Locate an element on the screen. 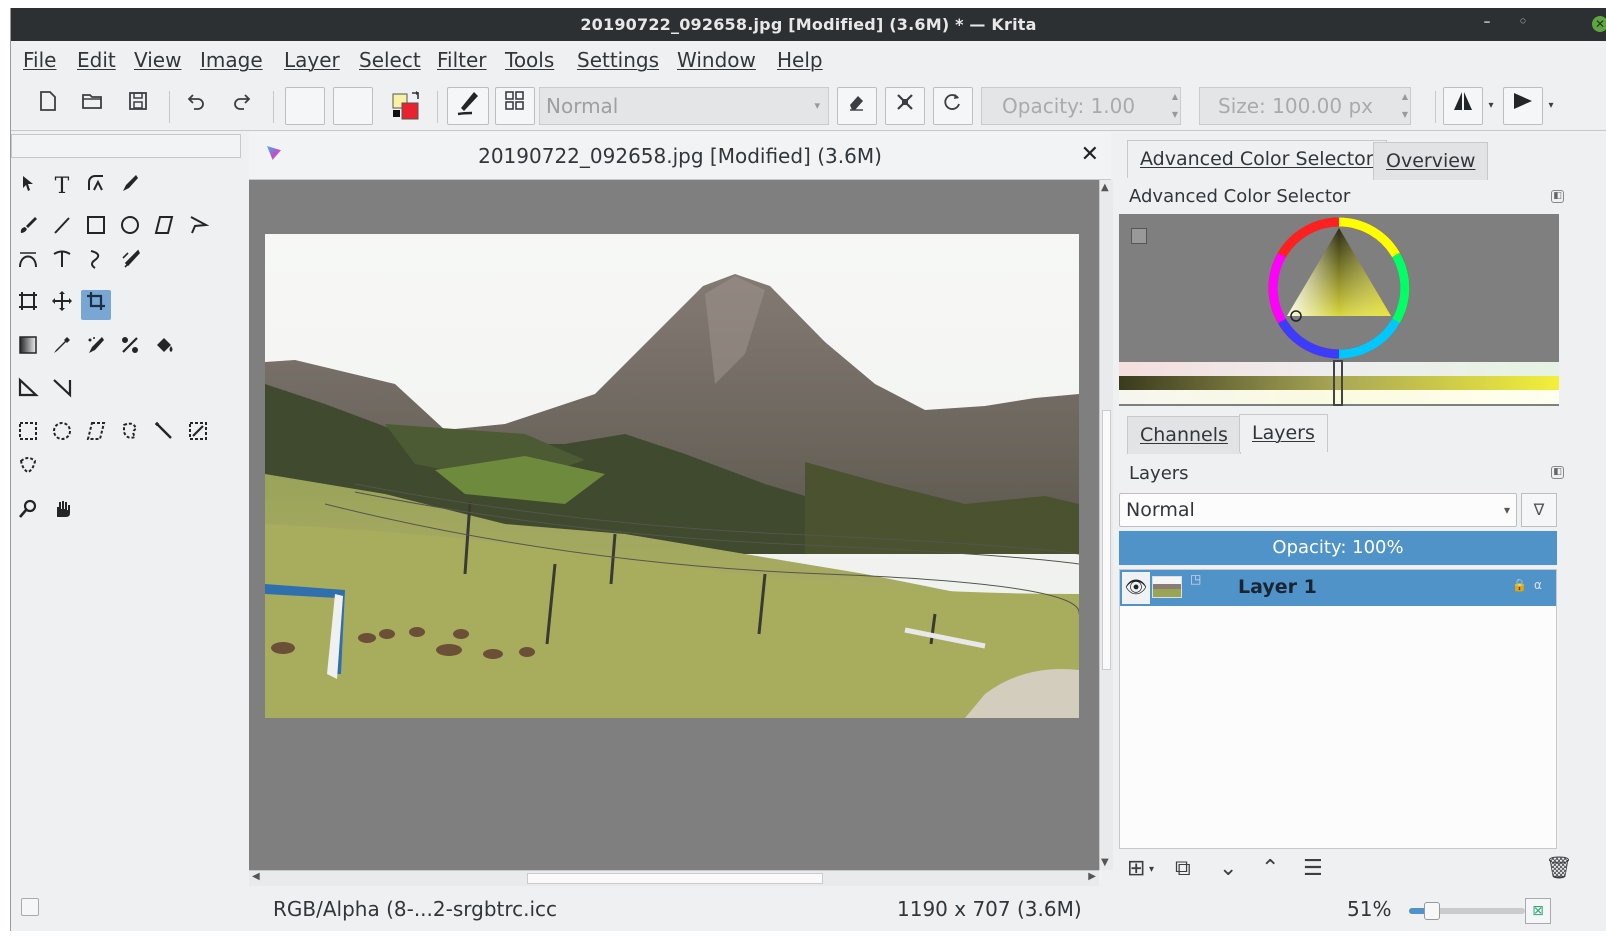  scroll-down-icon: ▼ is located at coordinates (1105, 862).